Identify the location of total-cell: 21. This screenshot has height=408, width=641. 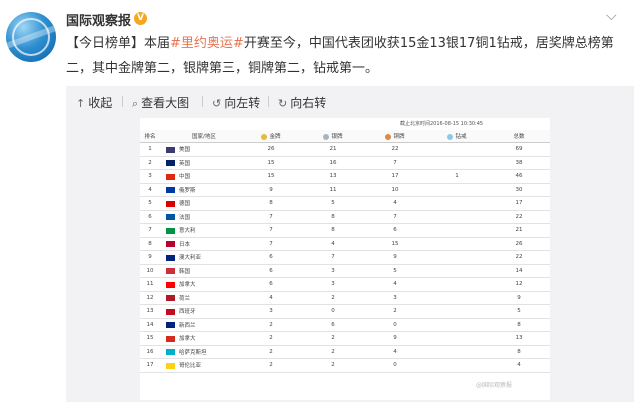
(519, 230).